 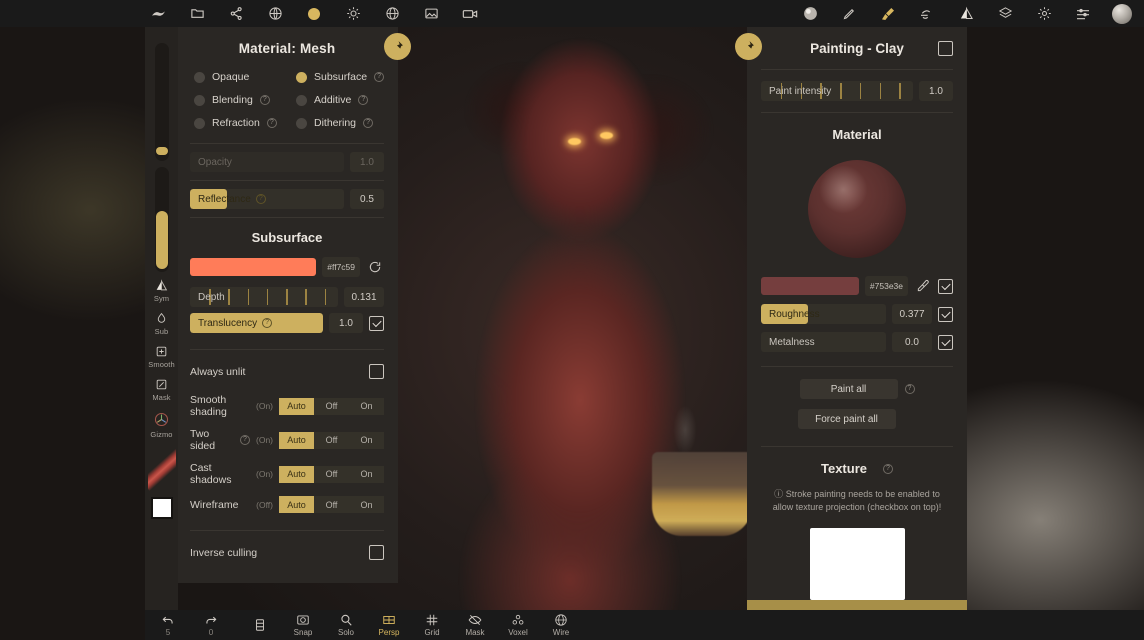 I want to click on rail-item-sym: Sym, so click(x=161, y=290).